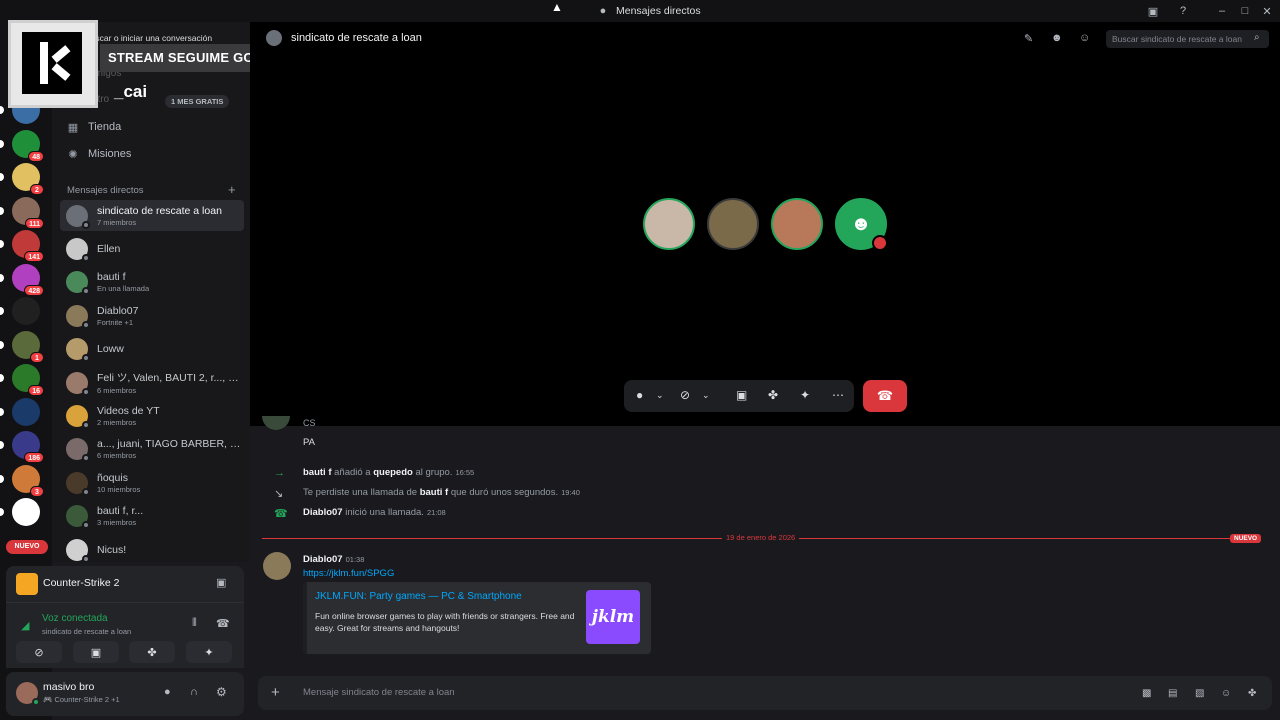 Image resolution: width=1280 pixels, height=720 pixels. Describe the element at coordinates (81, 699) in the screenshot. I see `user-status: 🎮 Counter-Strike 2 +1` at that location.